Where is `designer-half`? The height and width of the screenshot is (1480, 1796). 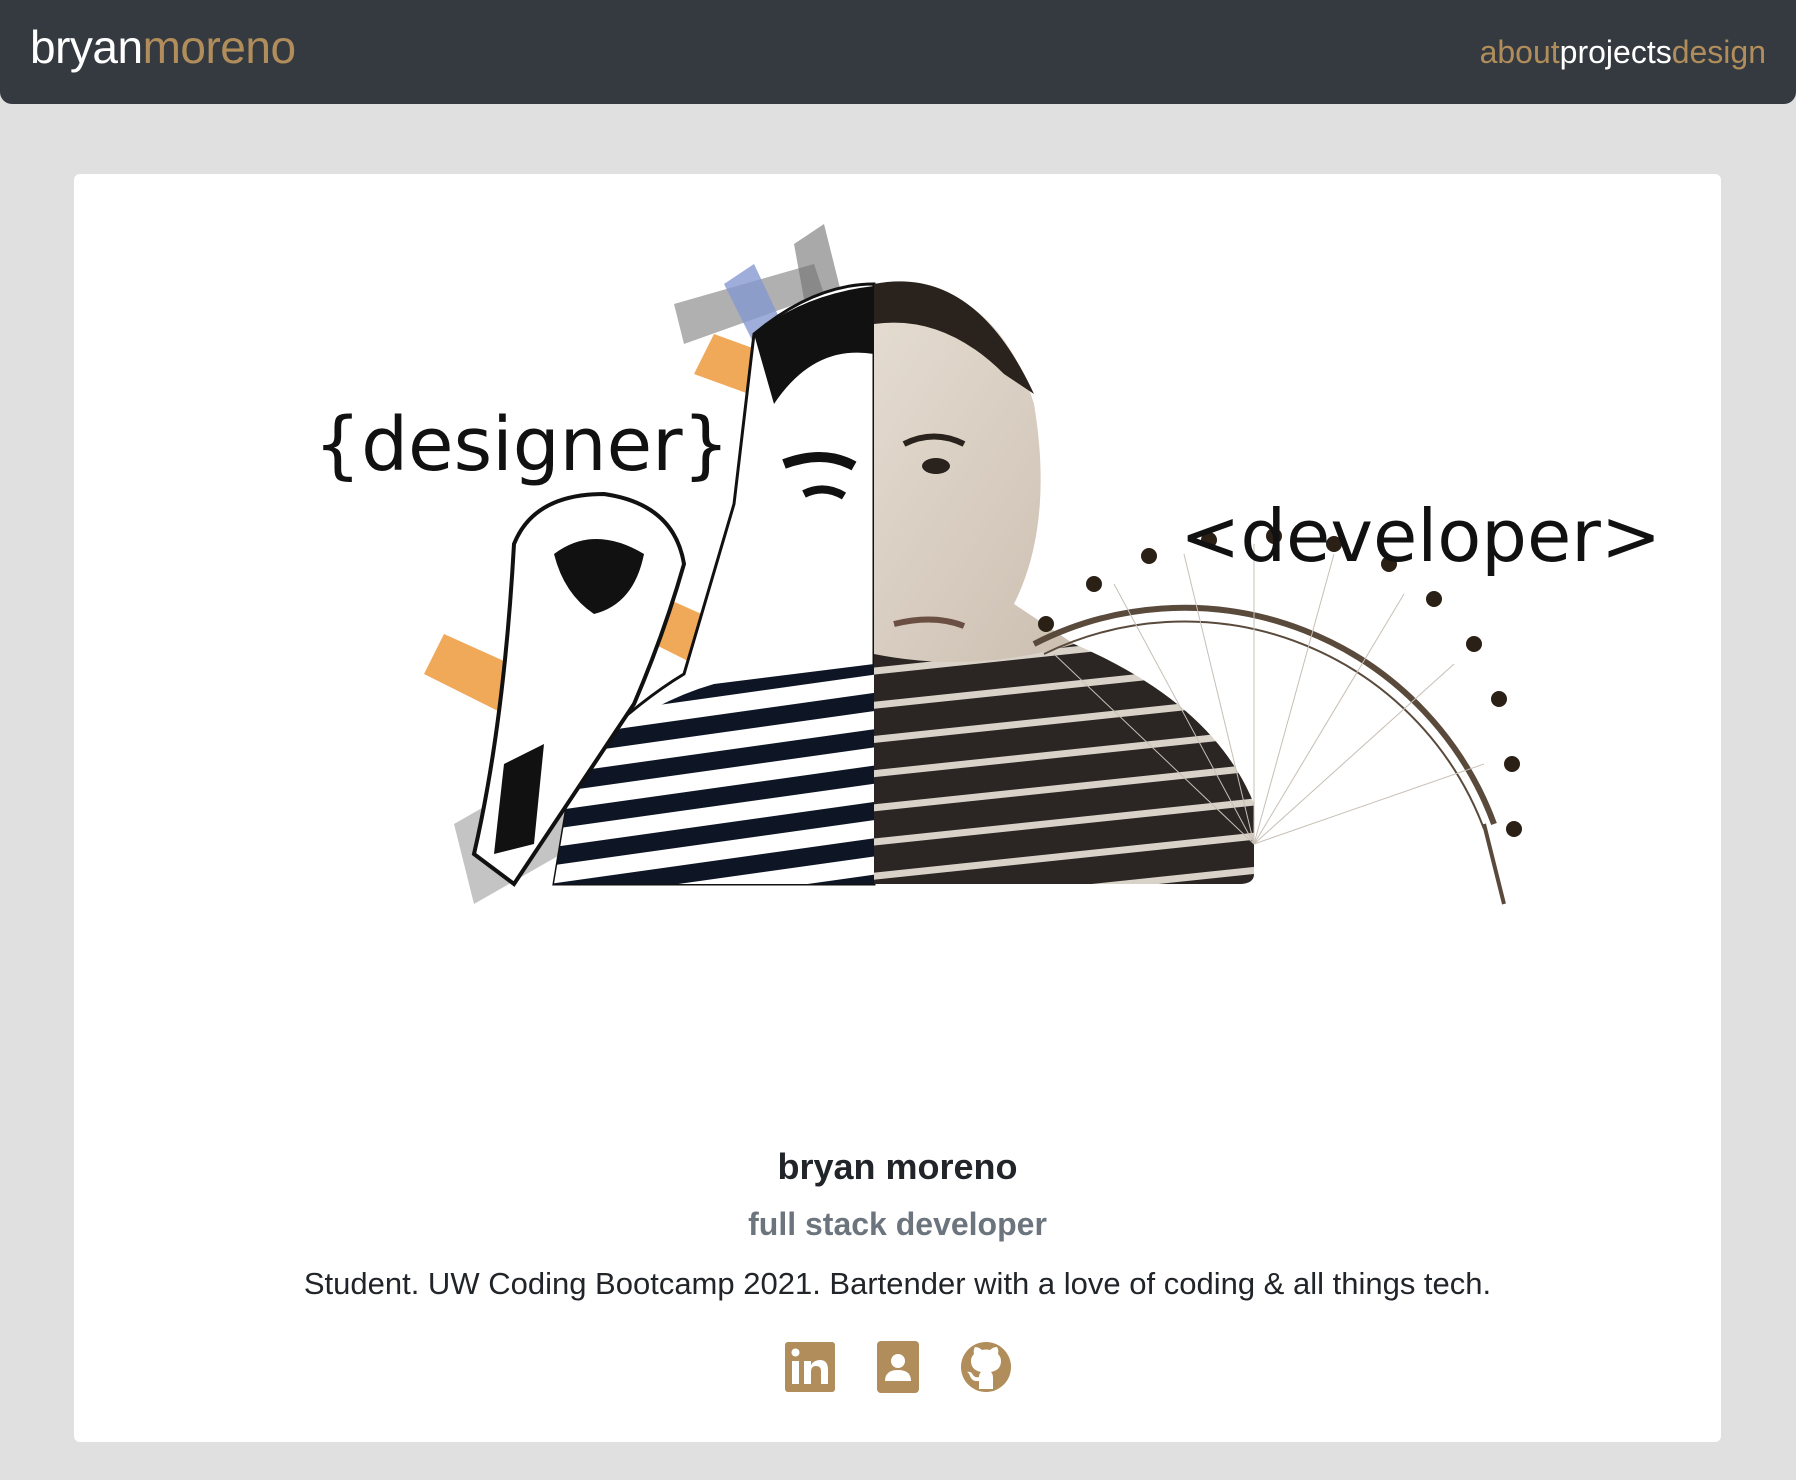
designer-half is located at coordinates (673, 584).